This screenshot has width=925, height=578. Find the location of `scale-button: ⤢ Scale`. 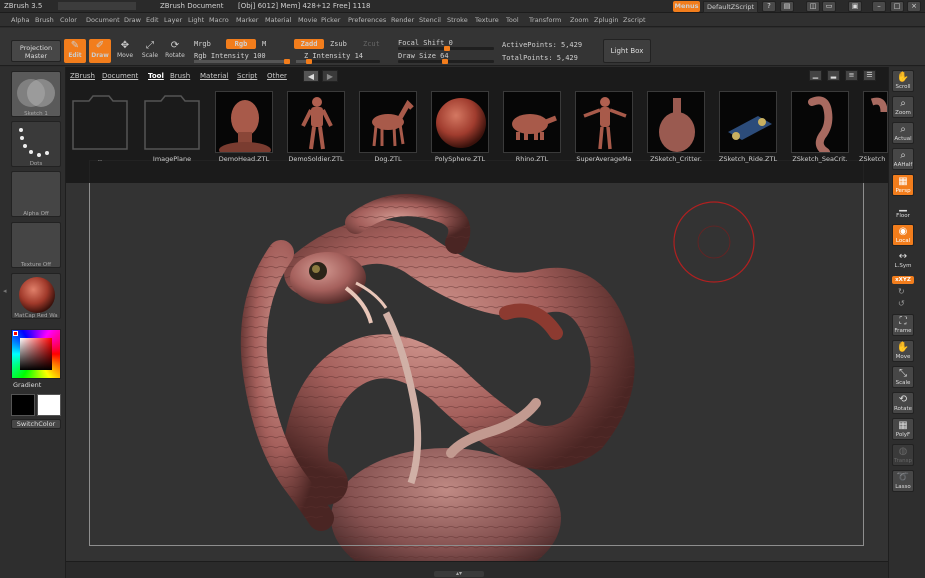

scale-button: ⤢ Scale is located at coordinates (150, 51).